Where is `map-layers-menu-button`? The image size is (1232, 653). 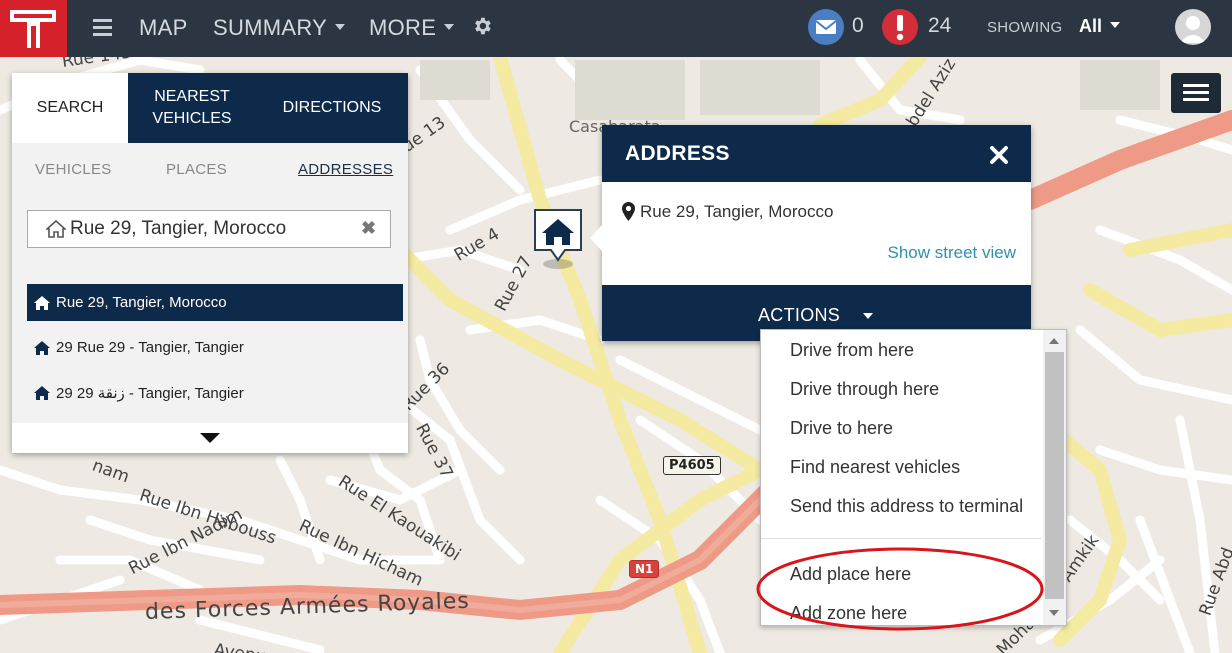
map-layers-menu-button is located at coordinates (1196, 93).